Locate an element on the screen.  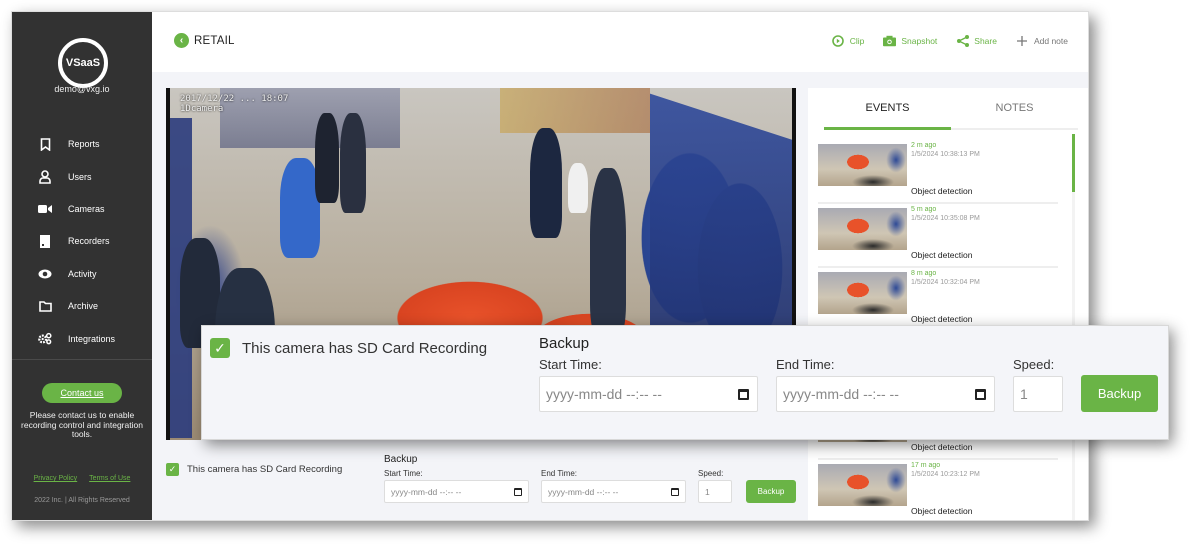
footer-links: Privacy Policy Terms of Use is located at coordinates (82, 478).